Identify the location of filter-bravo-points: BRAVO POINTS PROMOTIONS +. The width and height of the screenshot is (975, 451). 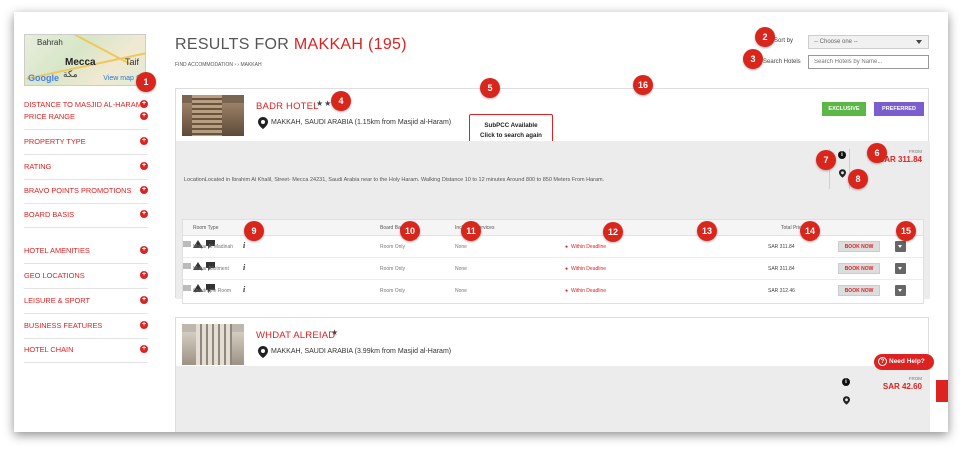
(86, 194).